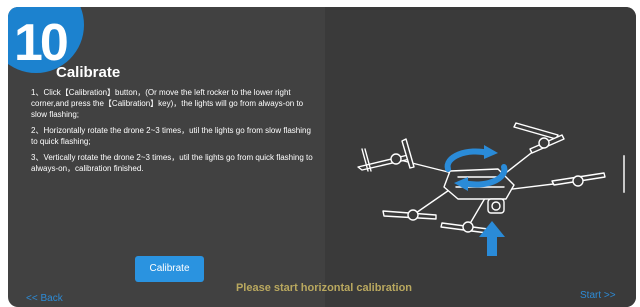  What do you see at coordinates (169, 269) in the screenshot?
I see `calibrate-button: Calibrate` at bounding box center [169, 269].